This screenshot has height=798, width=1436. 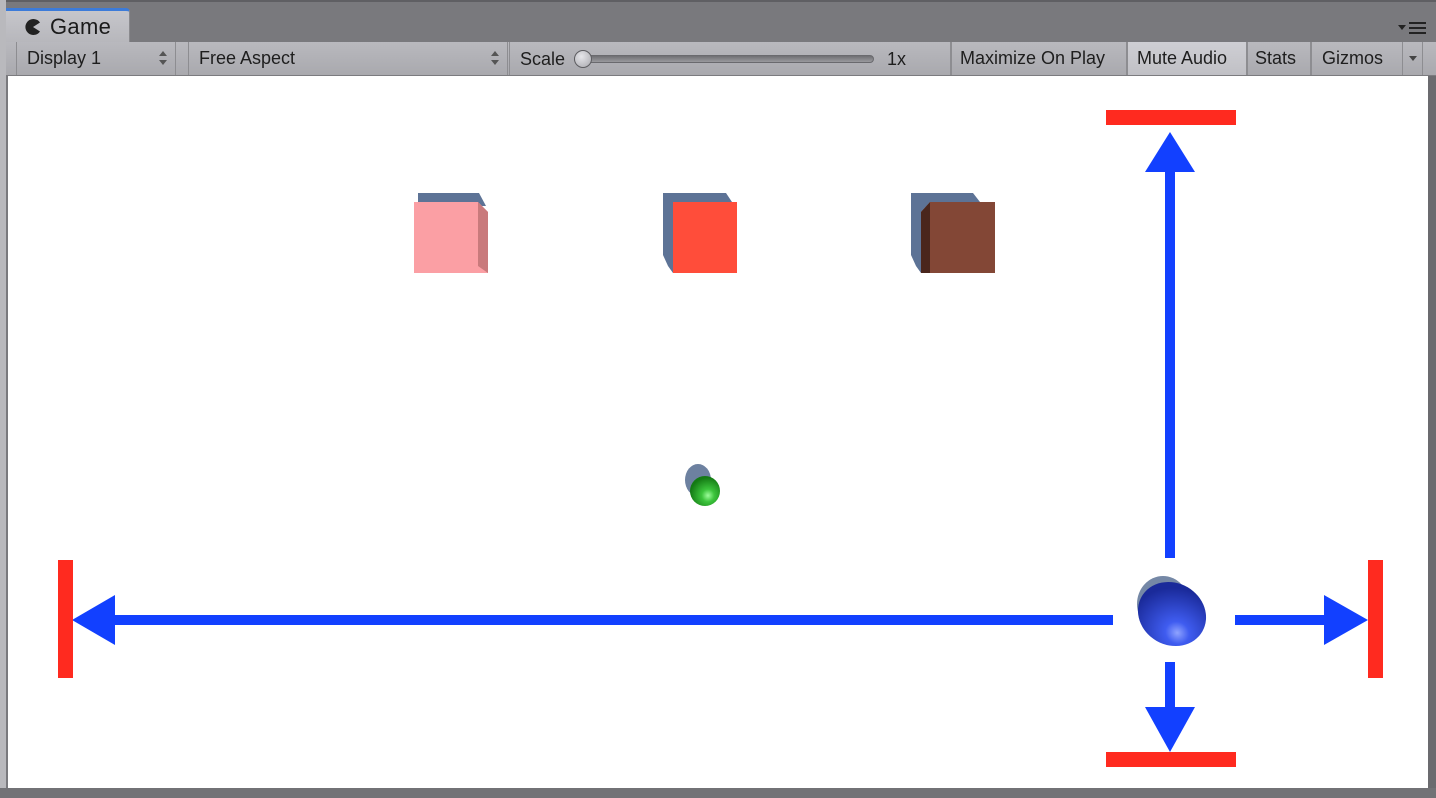 I want to click on right-boundary, so click(x=1375, y=619).